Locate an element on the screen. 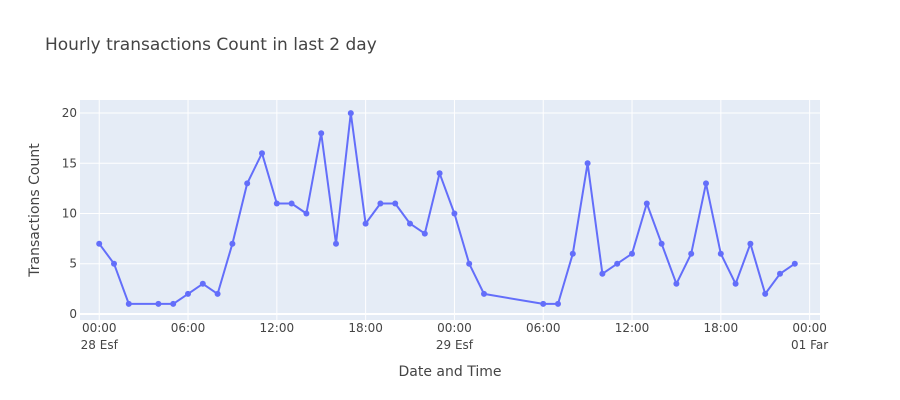 This screenshot has width=900, height=400. y-tick-labels: 0 5 10 15 20 is located at coordinates (69, 213).